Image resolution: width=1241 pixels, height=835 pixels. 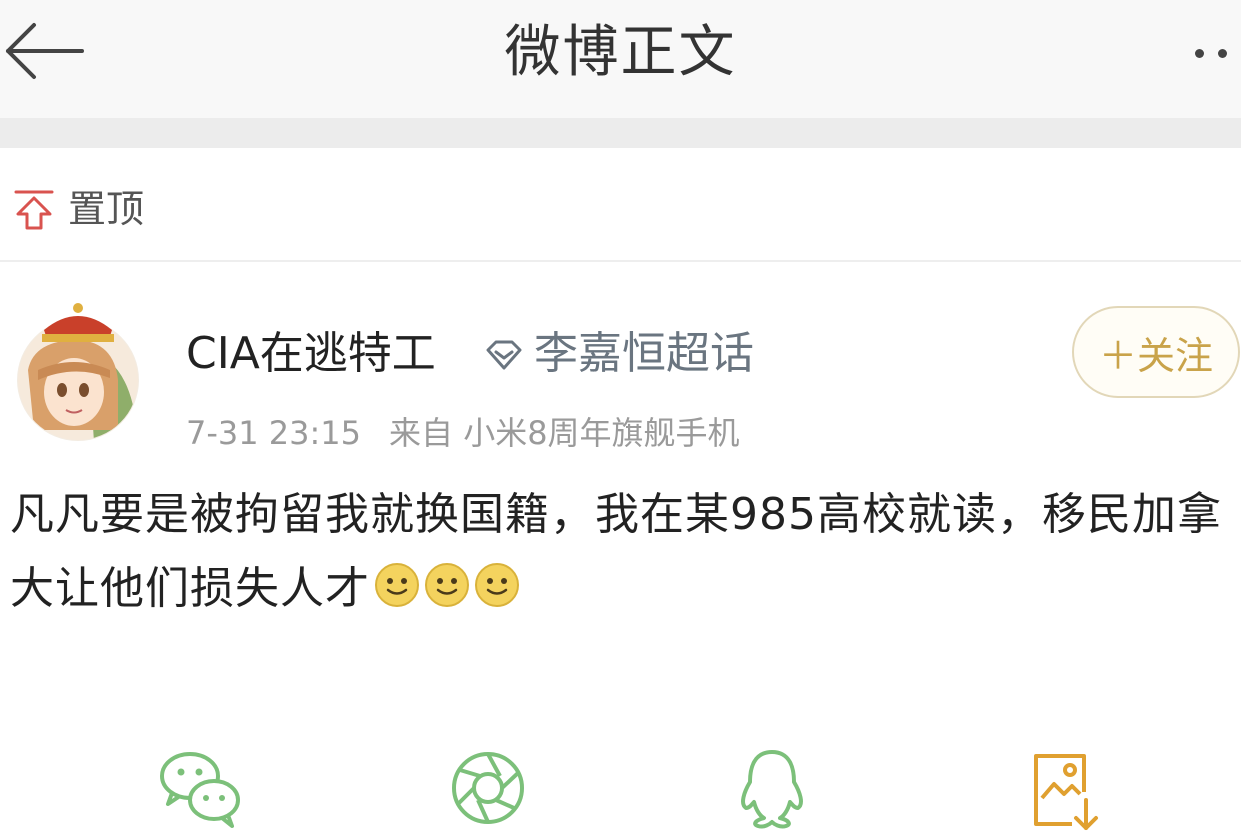 I want to click on share-wechat-button, so click(x=200, y=786).